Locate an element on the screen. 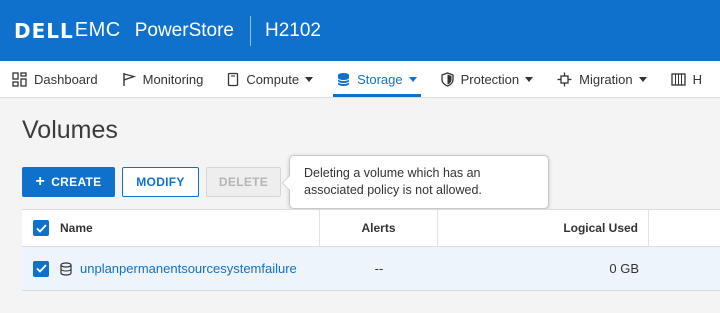  page-title: Volumes is located at coordinates (70, 130).